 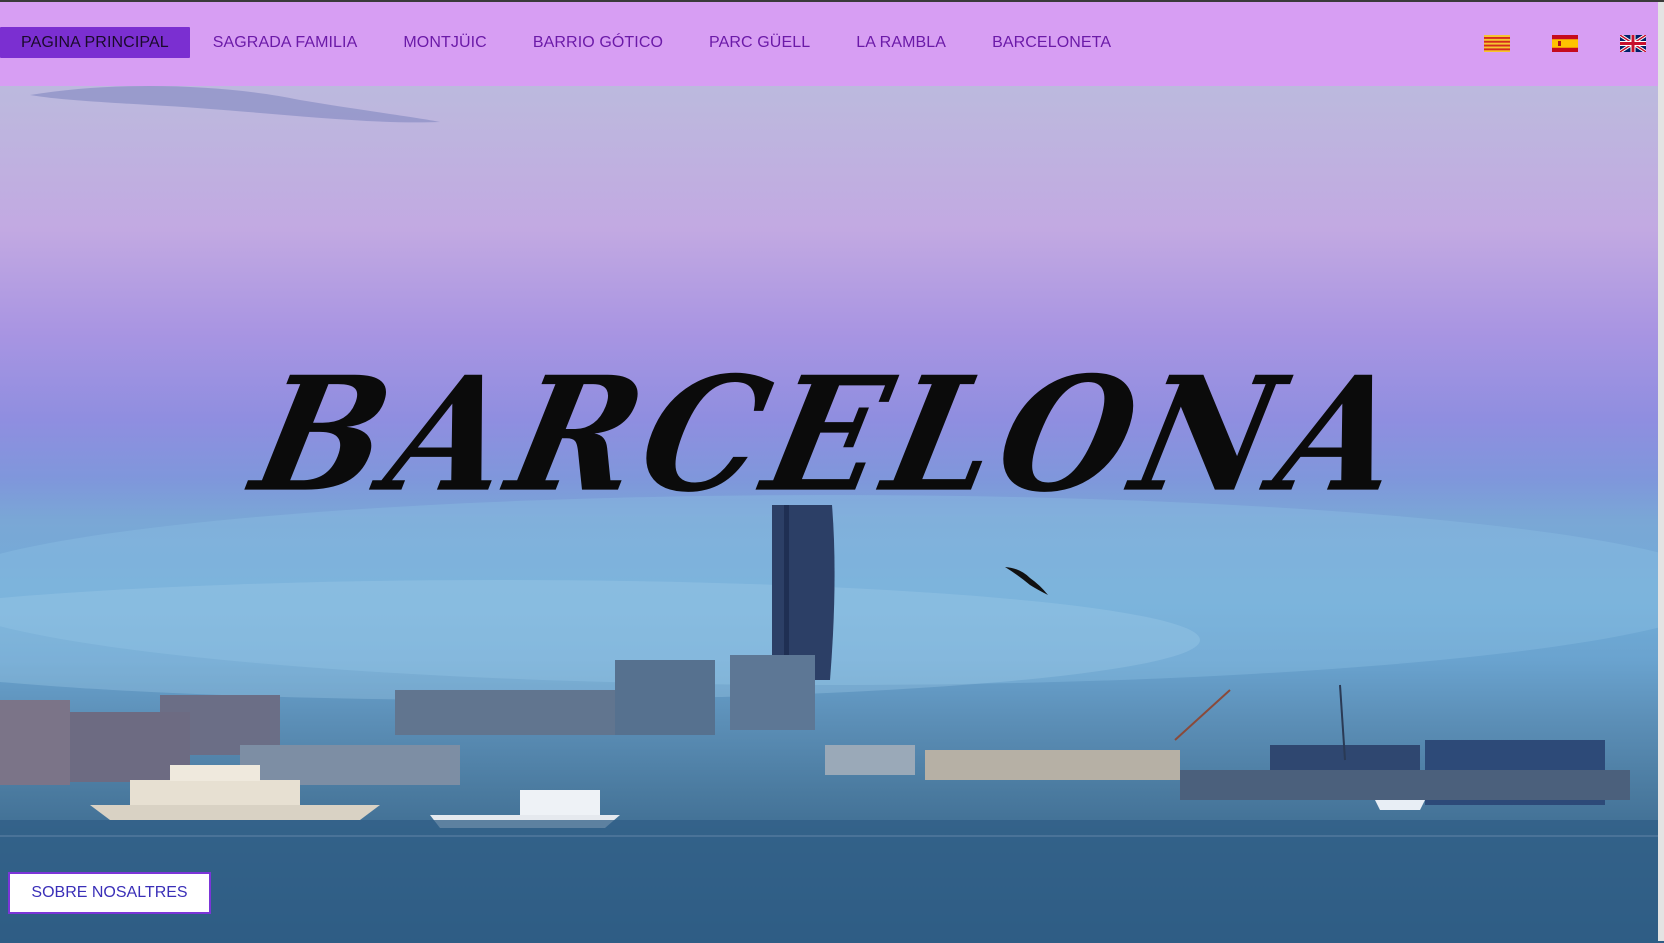 What do you see at coordinates (109, 893) in the screenshot?
I see `about-us-button: SOBRE NOSALTRES` at bounding box center [109, 893].